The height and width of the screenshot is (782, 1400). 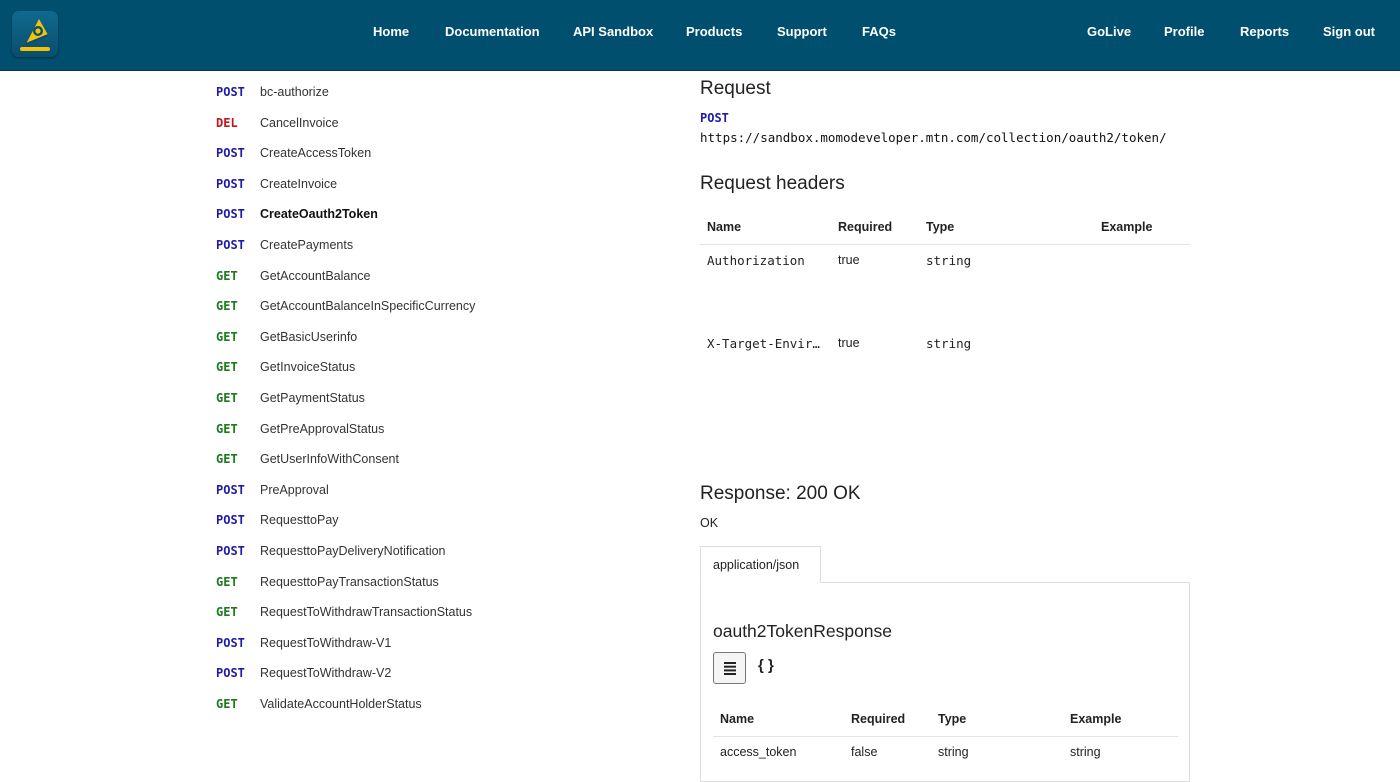 What do you see at coordinates (366, 399) in the screenshot?
I see `operation-item-getpaymentstatus: GET GetPaymentStatus` at bounding box center [366, 399].